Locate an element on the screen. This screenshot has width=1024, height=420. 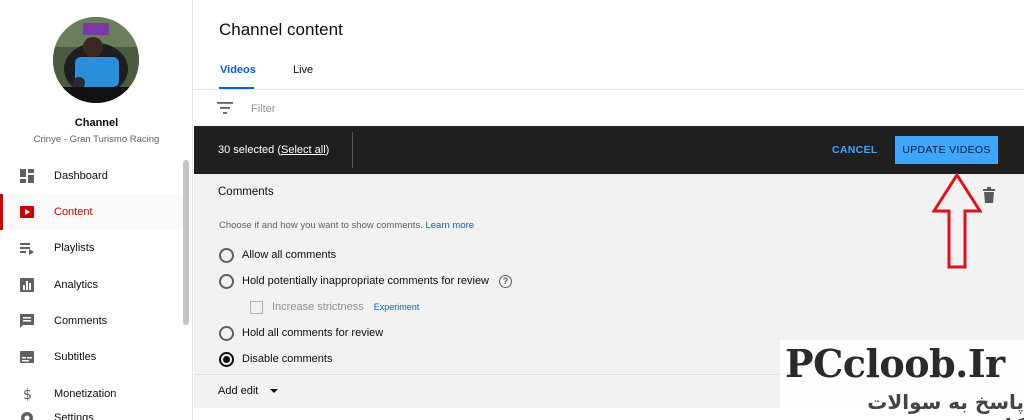
annotation-arrow-icon is located at coordinates (957, 221).